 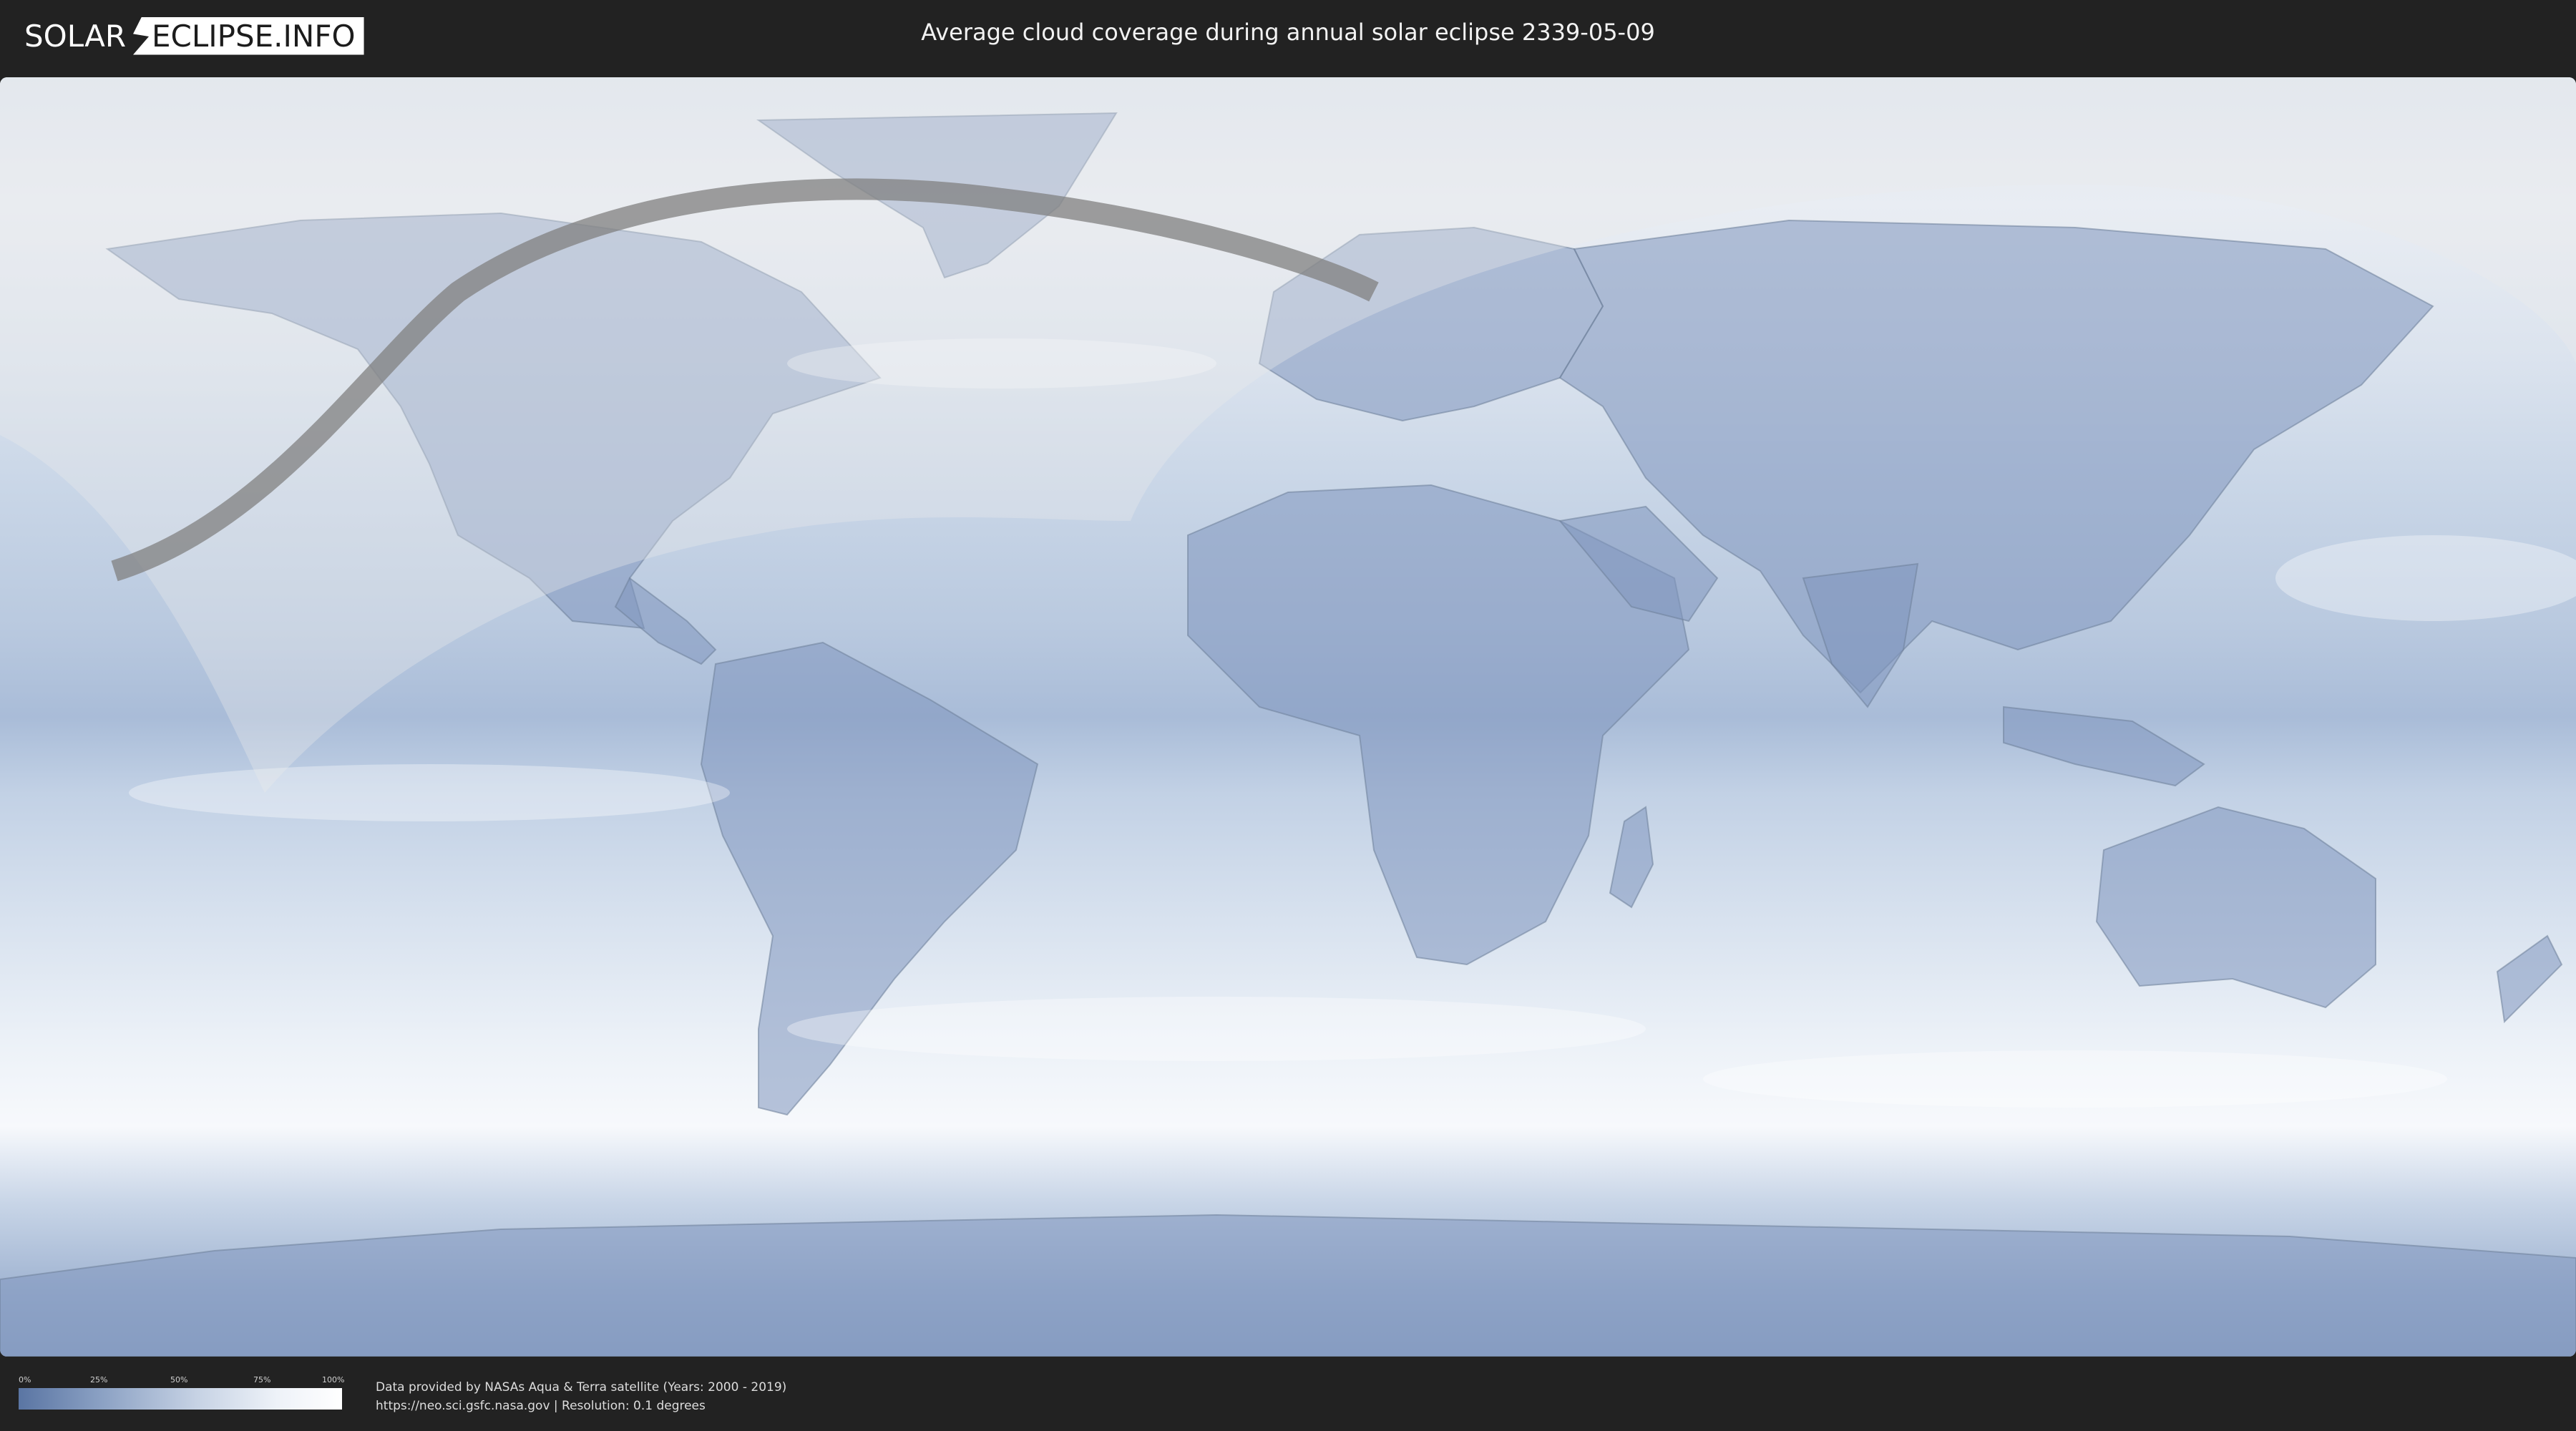 What do you see at coordinates (179, 1379) in the screenshot?
I see `legend-tick-50: 50%` at bounding box center [179, 1379].